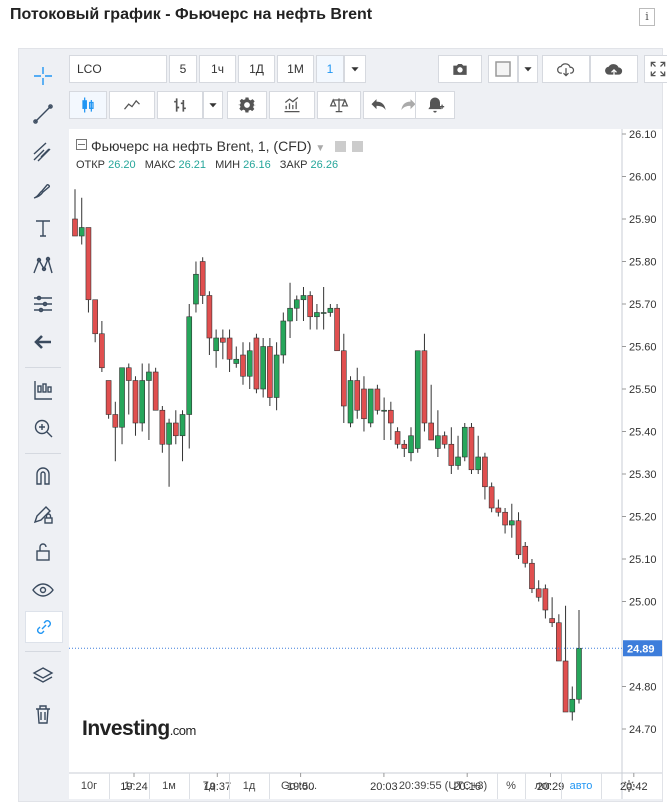 This screenshot has height=805, width=667. Describe the element at coordinates (643, 390) in the screenshot. I see `y-tick-label: 25.50` at that location.